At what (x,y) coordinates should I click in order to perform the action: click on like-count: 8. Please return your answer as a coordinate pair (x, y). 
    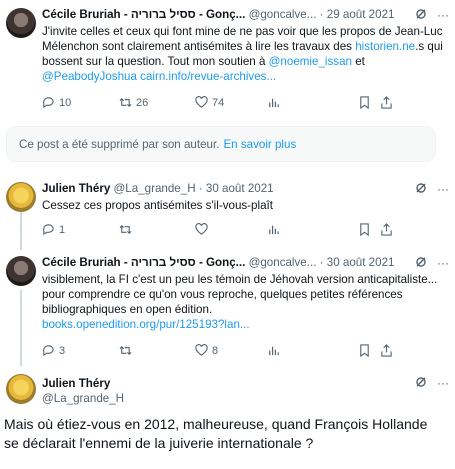
    Looking at the image, I should click on (215, 350).